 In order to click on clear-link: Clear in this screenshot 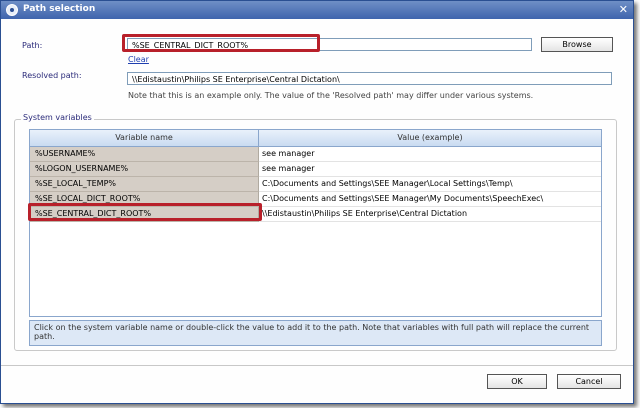, I will do `click(138, 59)`.